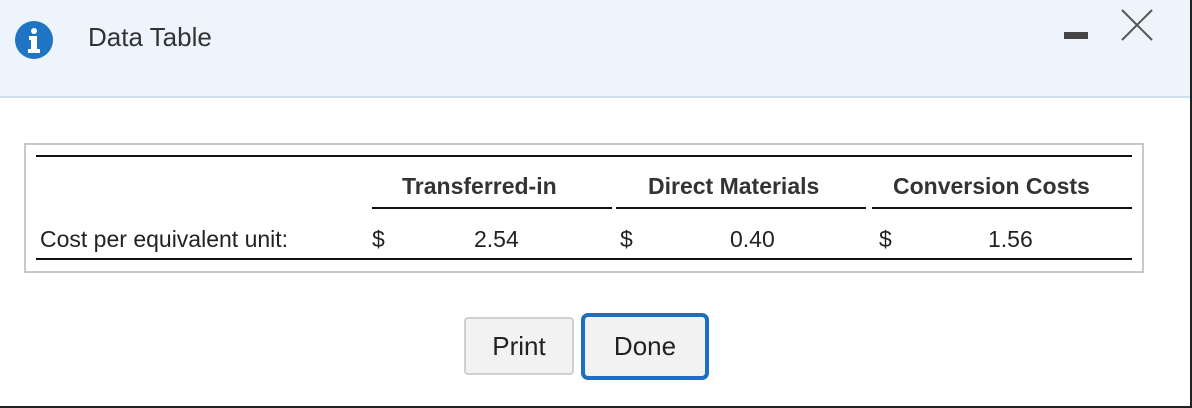 The image size is (1192, 408). Describe the element at coordinates (479, 186) in the screenshot. I see `column-header-transferred-in: Transferred-in` at that location.